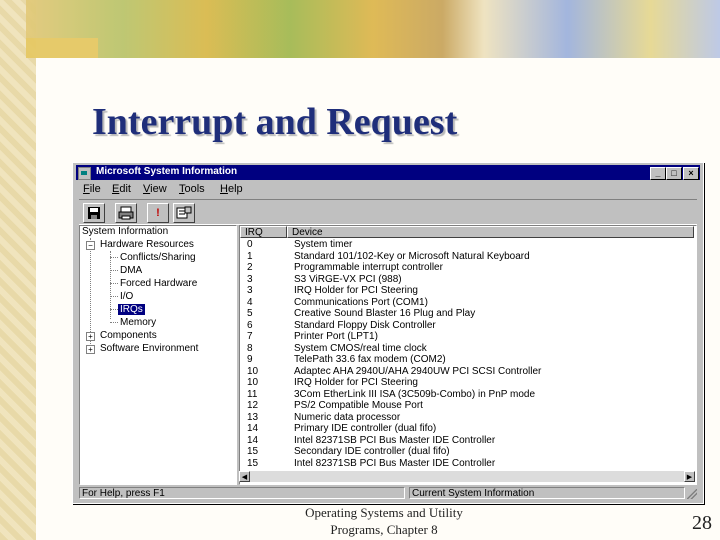 This screenshot has width=720, height=540. Describe the element at coordinates (242, 493) in the screenshot. I see `status-help-text: For Help, press F1` at that location.